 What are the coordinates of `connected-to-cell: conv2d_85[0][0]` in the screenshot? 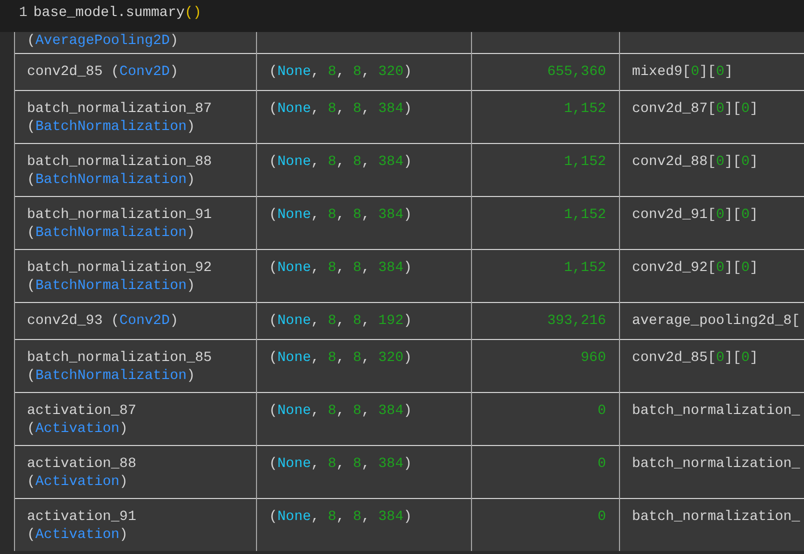 It's located at (695, 358).